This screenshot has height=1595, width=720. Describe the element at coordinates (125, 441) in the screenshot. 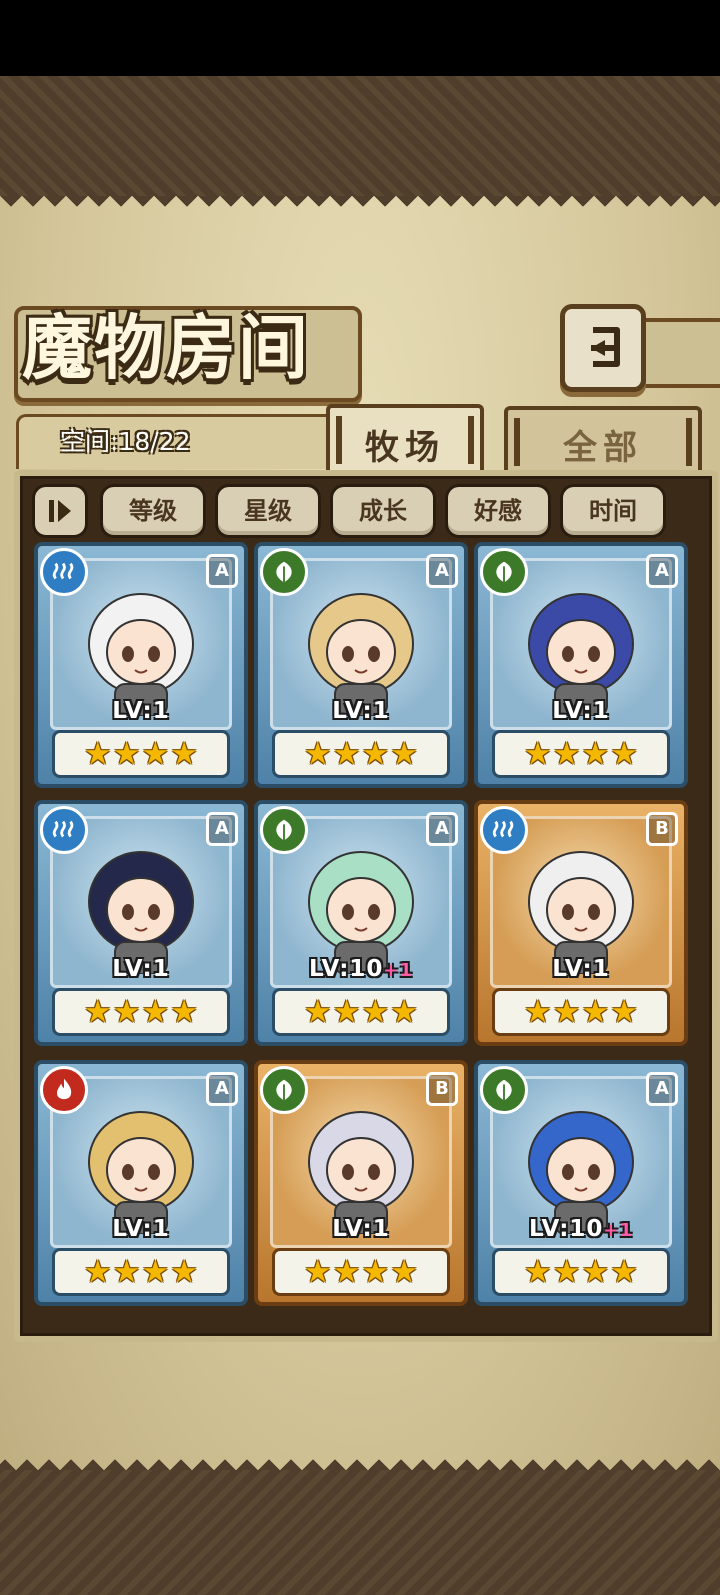

I see `capacity-label: 空间:18/22` at that location.